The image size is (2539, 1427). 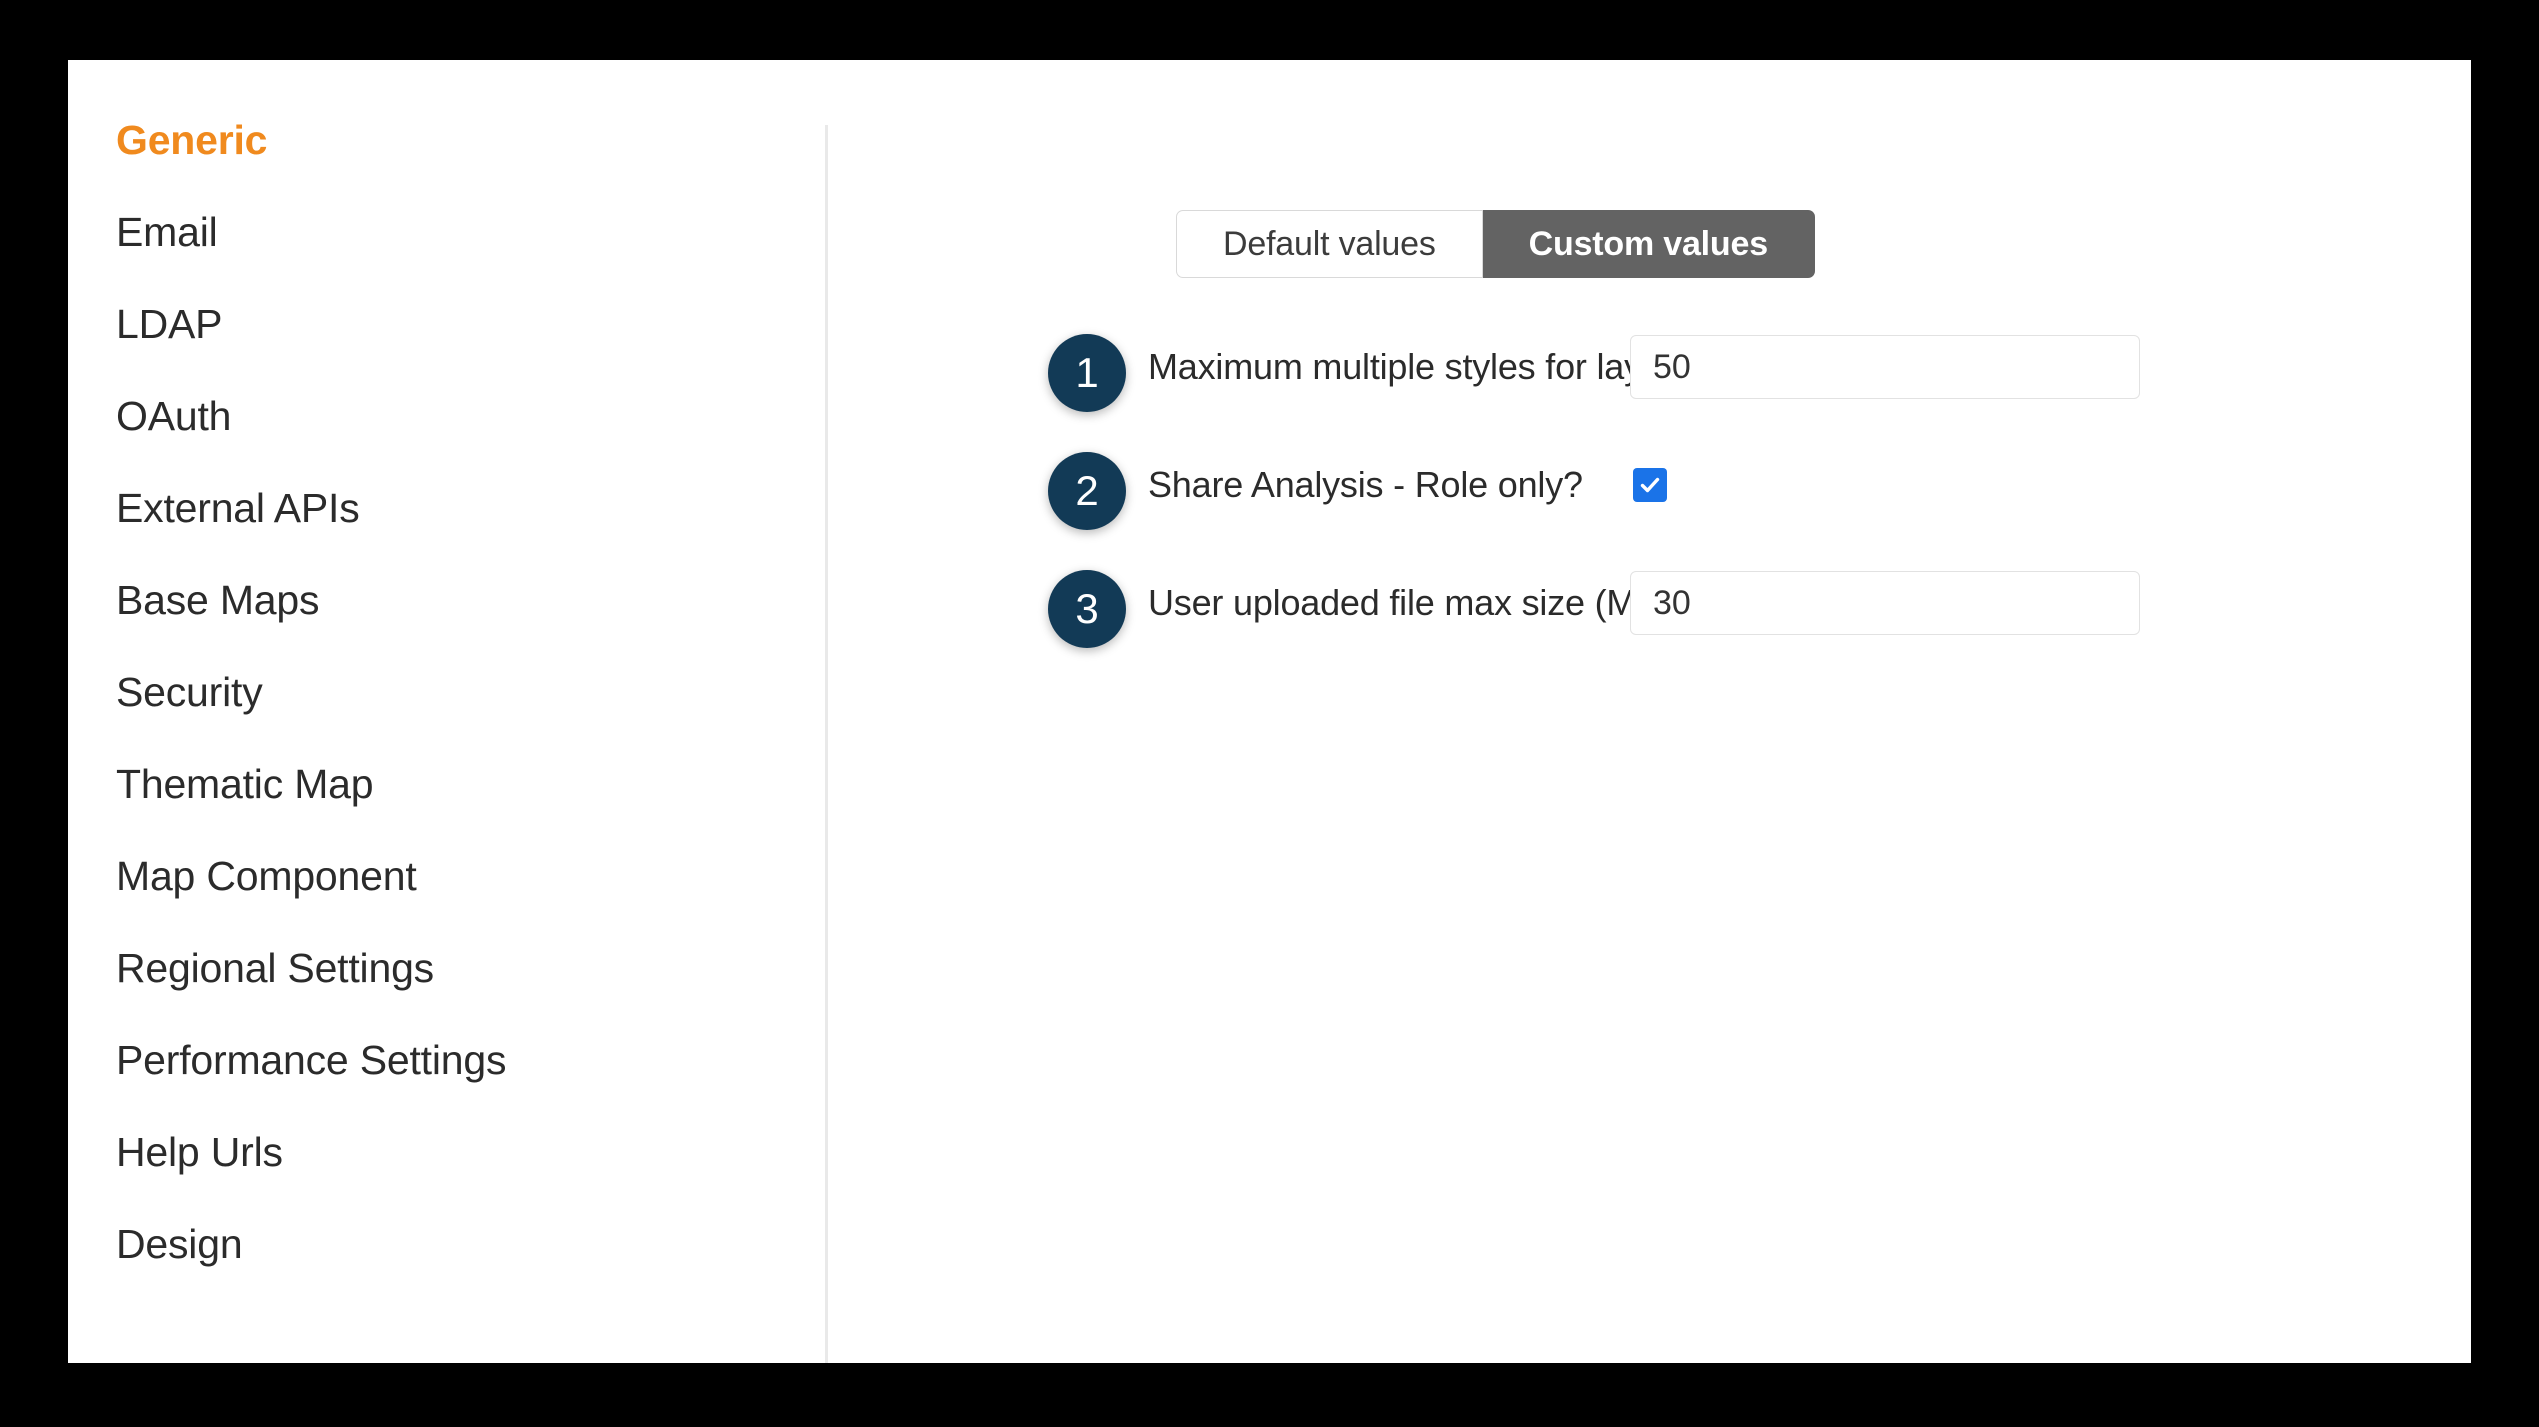 What do you see at coordinates (447, 784) in the screenshot?
I see `sidebar-item-thematic-map: Thematic Map` at bounding box center [447, 784].